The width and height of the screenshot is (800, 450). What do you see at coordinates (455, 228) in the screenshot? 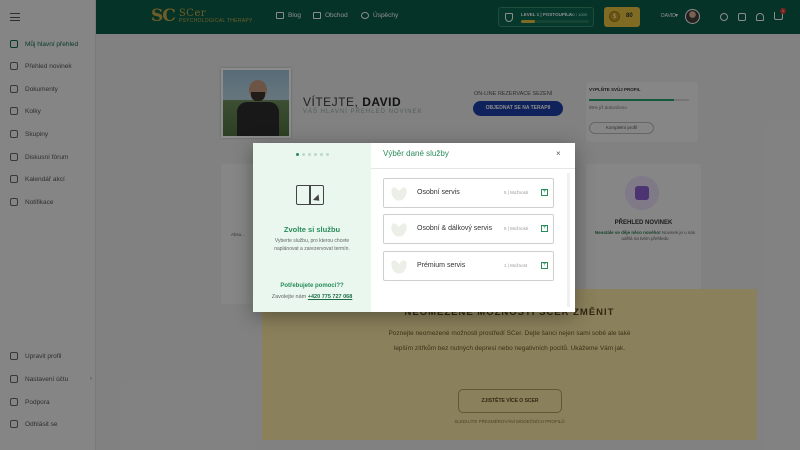
I see `service-name: Osobní & dálkový servis` at bounding box center [455, 228].